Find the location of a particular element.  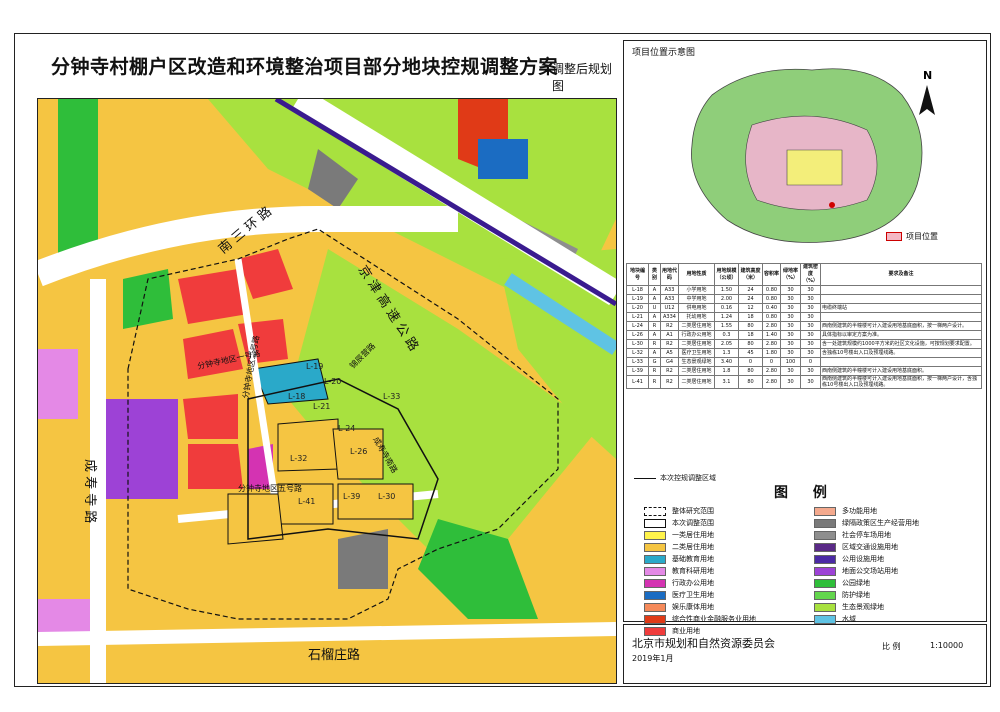

table-header: 类别 is located at coordinates (654, 274).